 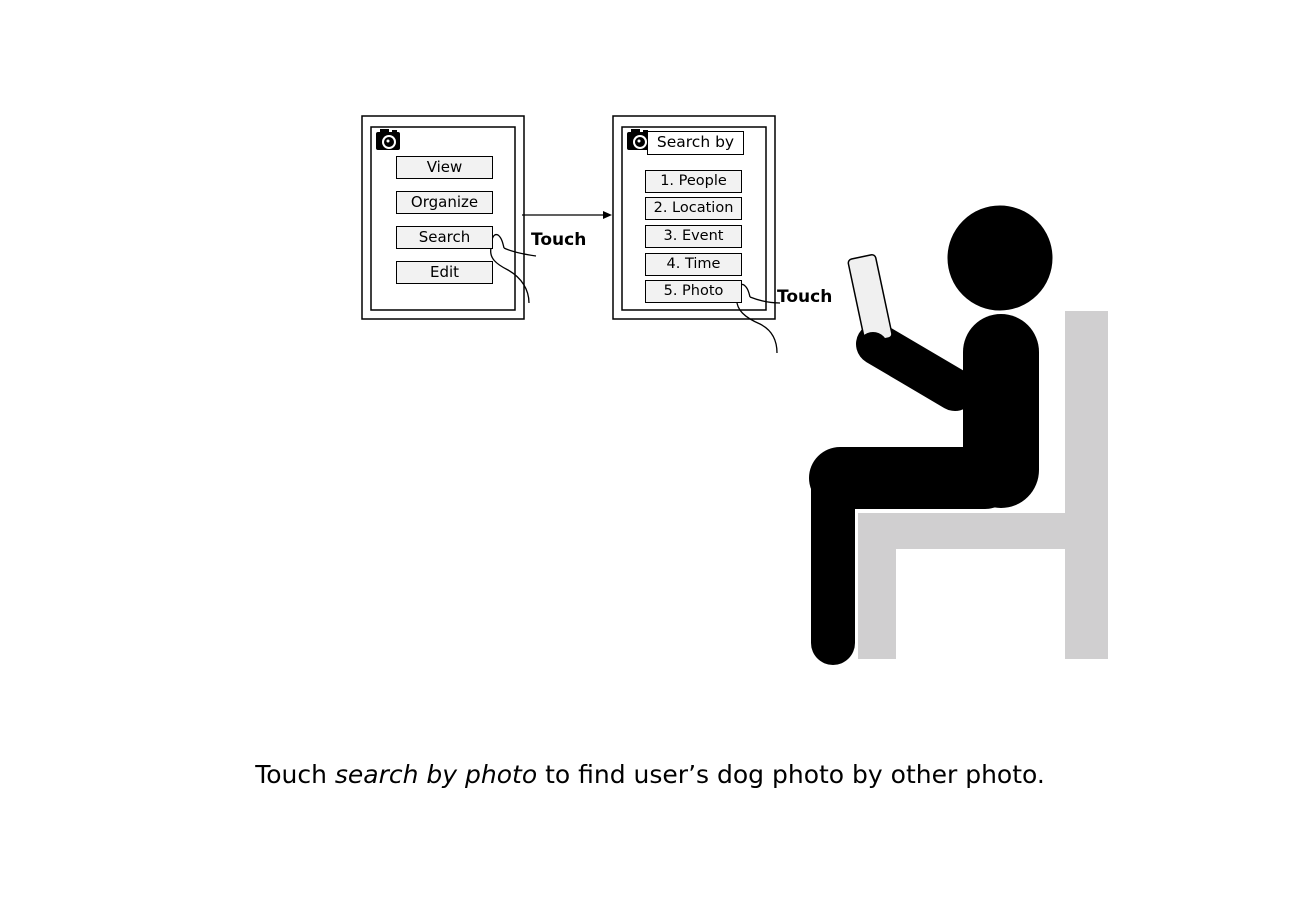 What do you see at coordinates (1086, 485) in the screenshot?
I see `chair-back` at bounding box center [1086, 485].